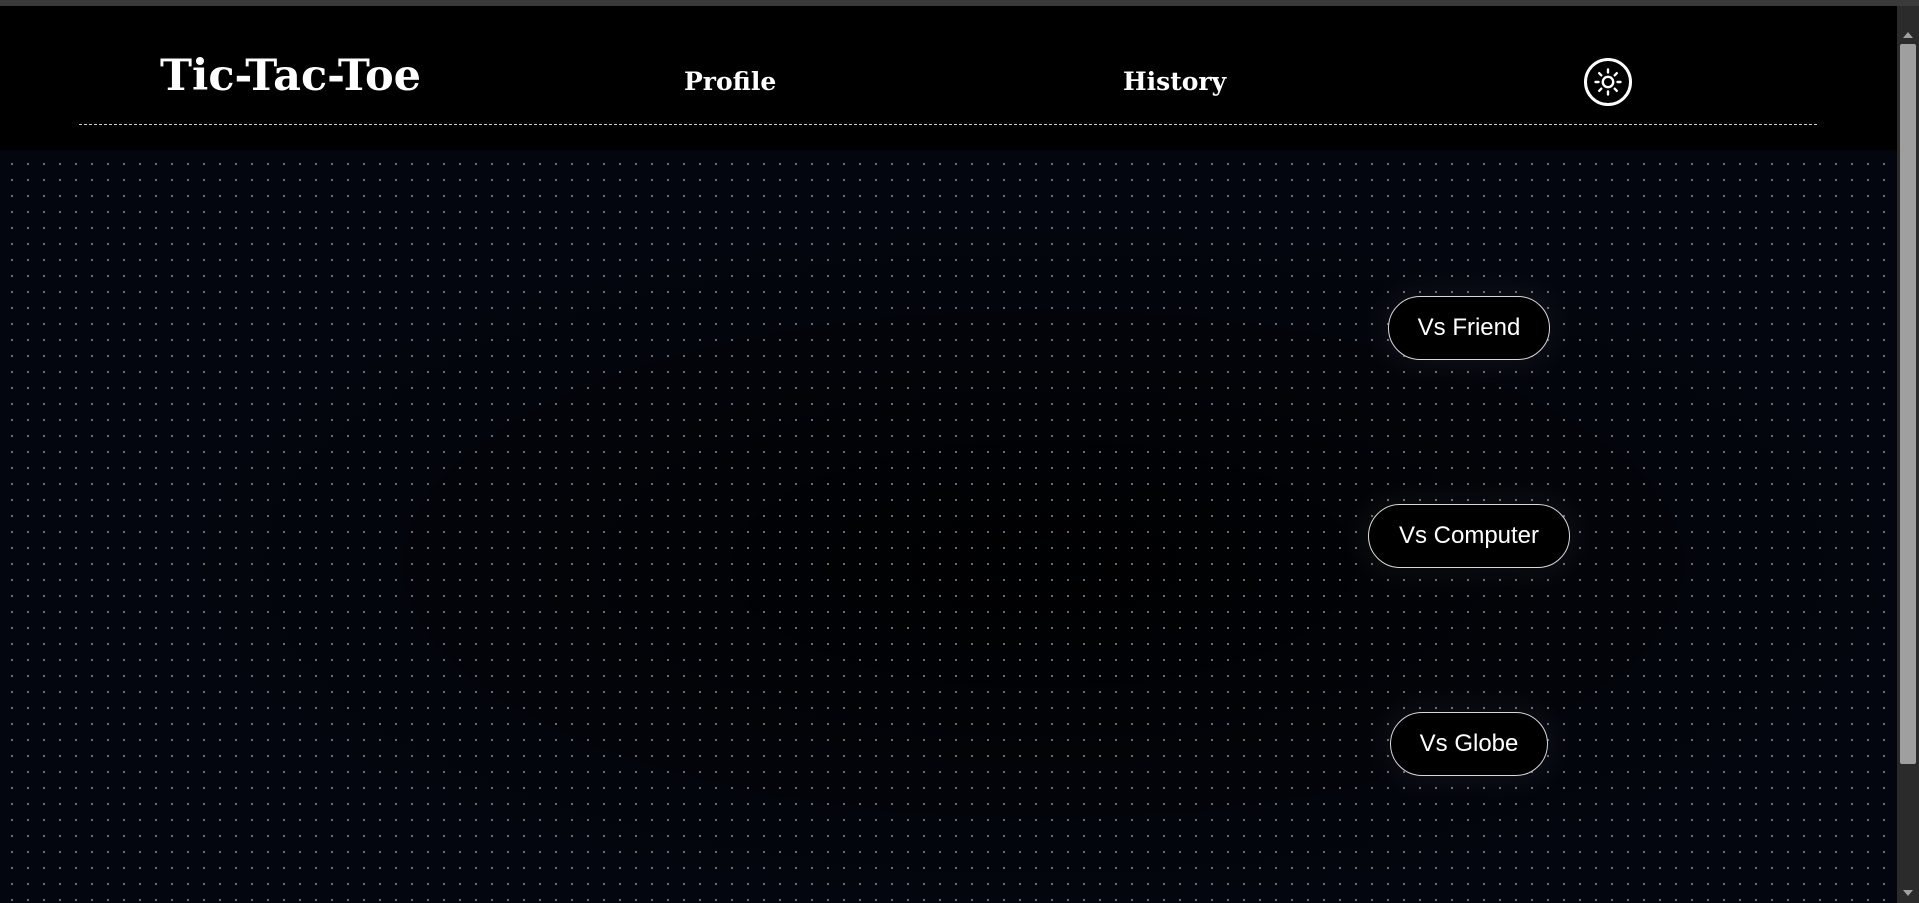  I want to click on vertical-scrollbar, so click(1908, 454).